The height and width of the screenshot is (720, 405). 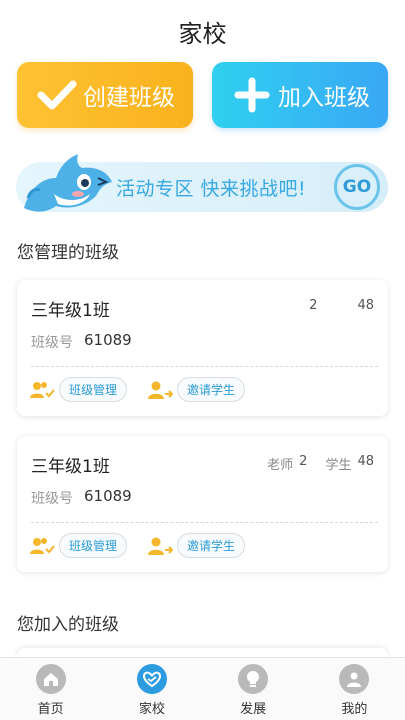 What do you see at coordinates (253, 709) in the screenshot?
I see `tab-label: 发展` at bounding box center [253, 709].